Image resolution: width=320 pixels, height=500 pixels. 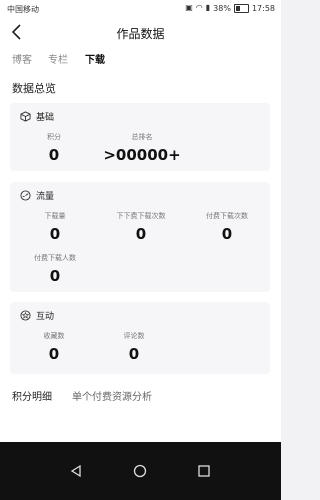 What do you see at coordinates (241, 8) in the screenshot?
I see `battery-icon` at bounding box center [241, 8].